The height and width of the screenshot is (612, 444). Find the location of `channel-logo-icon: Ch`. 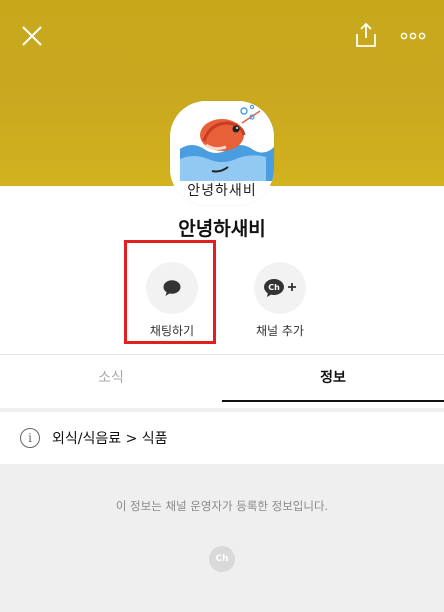

channel-logo-icon: Ch is located at coordinates (222, 559).